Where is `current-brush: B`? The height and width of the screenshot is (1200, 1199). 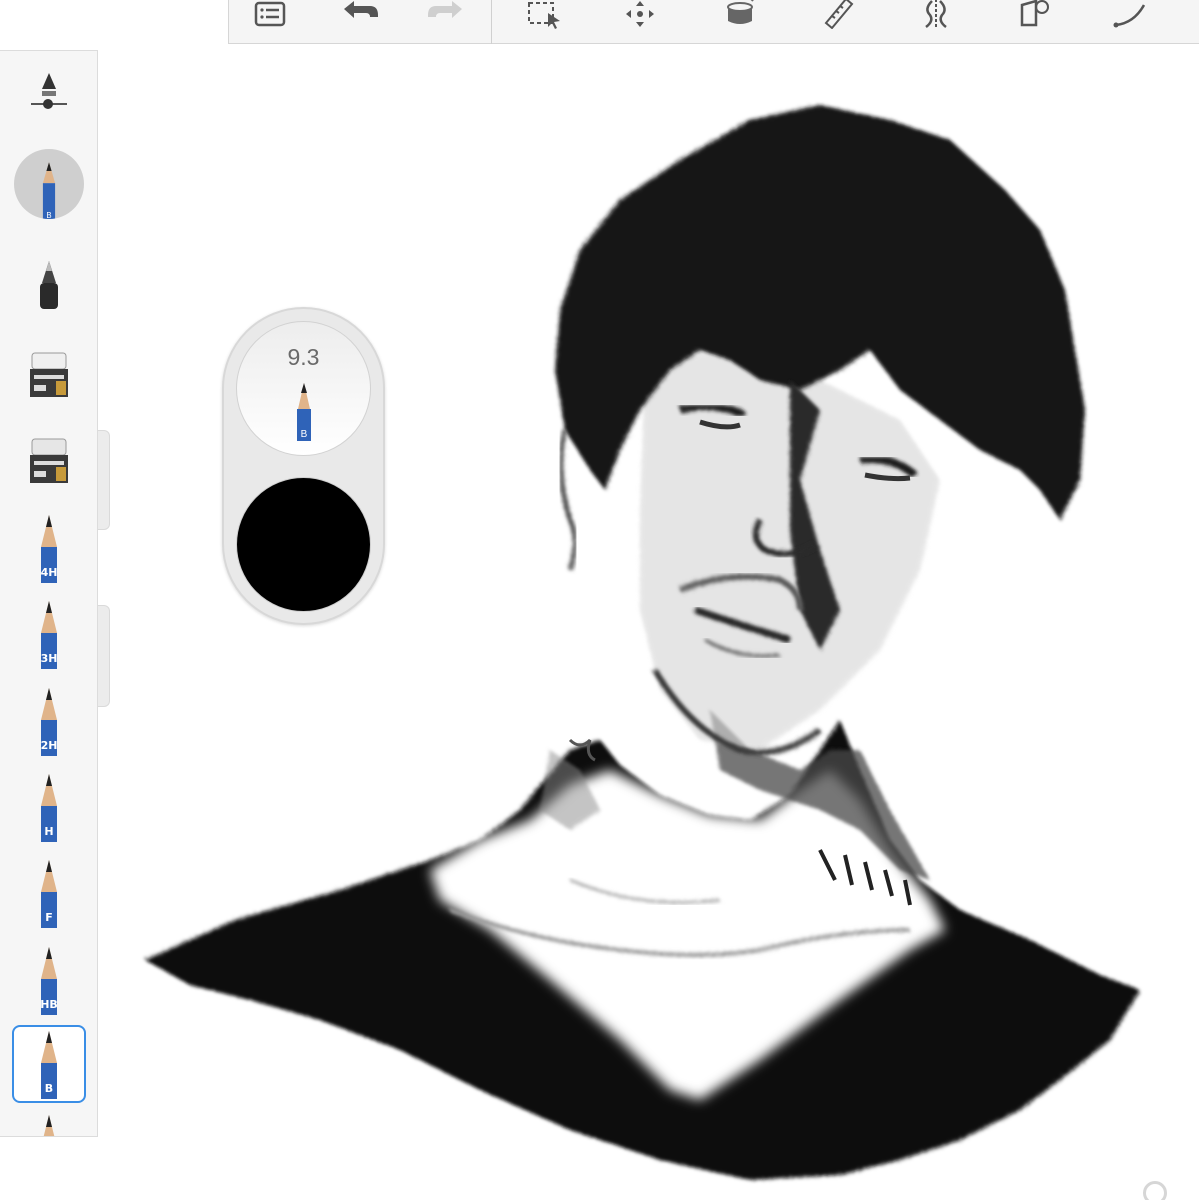 current-brush: B is located at coordinates (49, 184).